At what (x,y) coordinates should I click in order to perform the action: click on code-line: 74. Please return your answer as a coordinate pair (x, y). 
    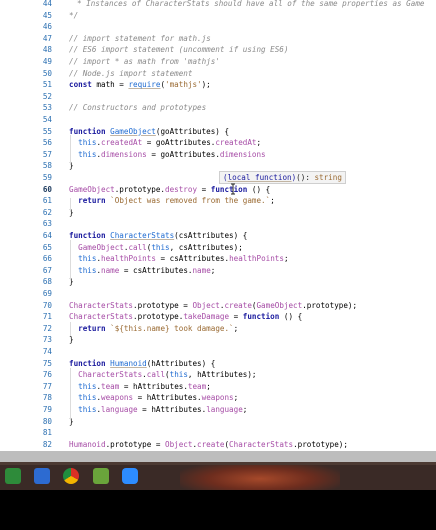
    Looking at the image, I should click on (218, 352).